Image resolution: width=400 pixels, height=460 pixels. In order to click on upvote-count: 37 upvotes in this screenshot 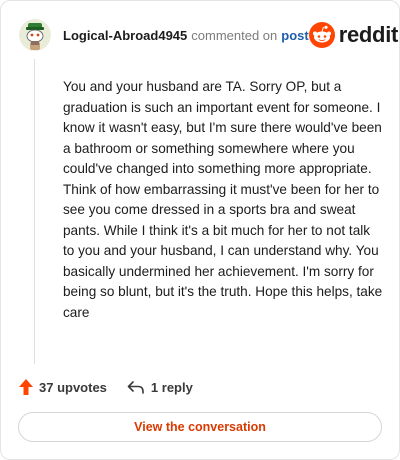, I will do `click(73, 387)`.